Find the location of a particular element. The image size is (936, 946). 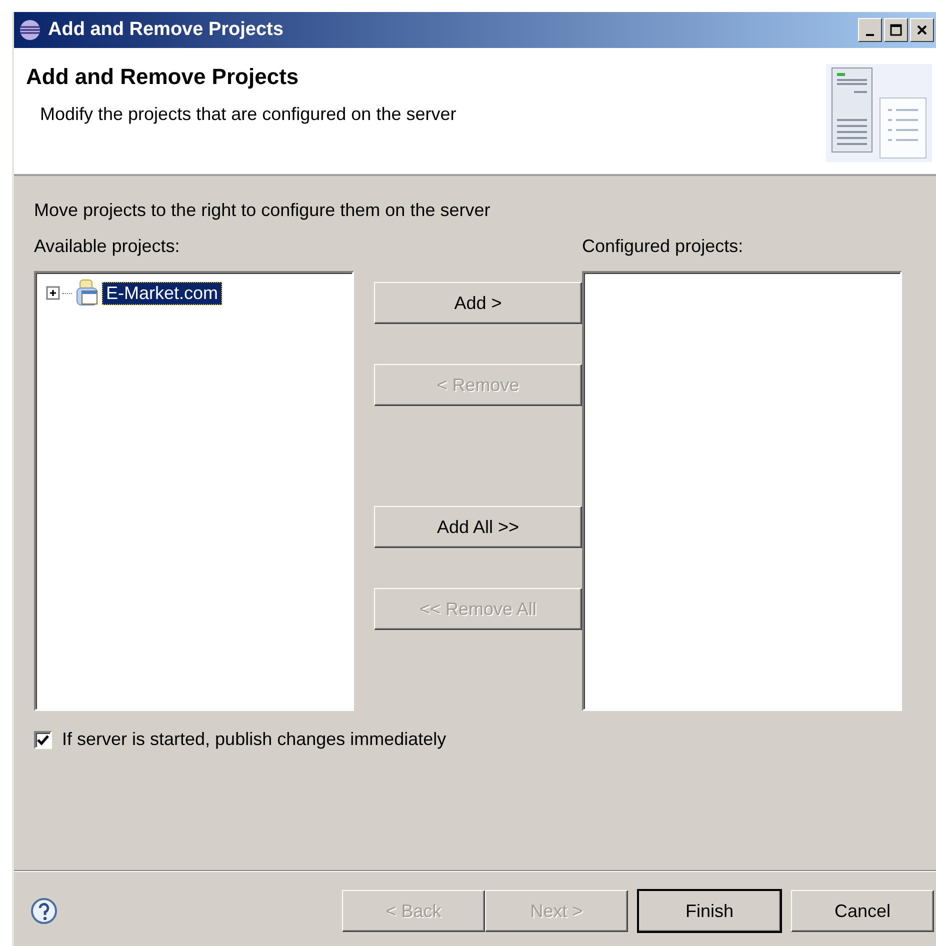

expand-icon is located at coordinates (53, 293).